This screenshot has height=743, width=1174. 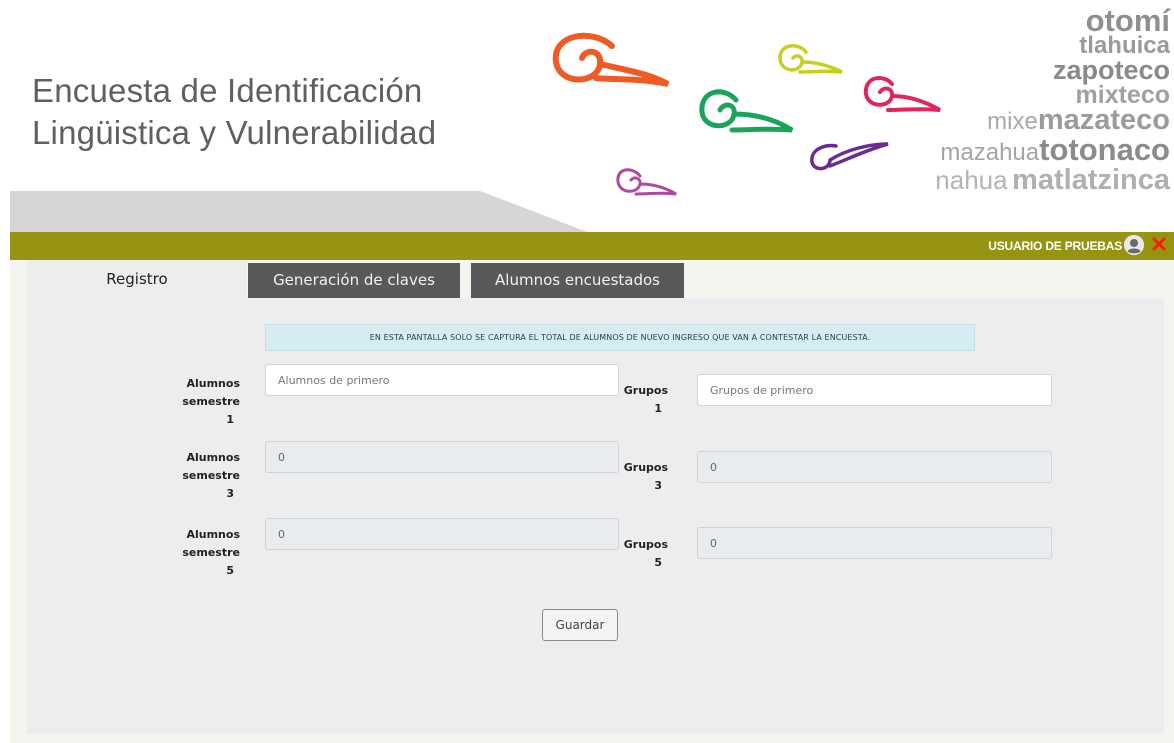 I want to click on label-grupos-1: Grupos 1, so click(x=645, y=399).